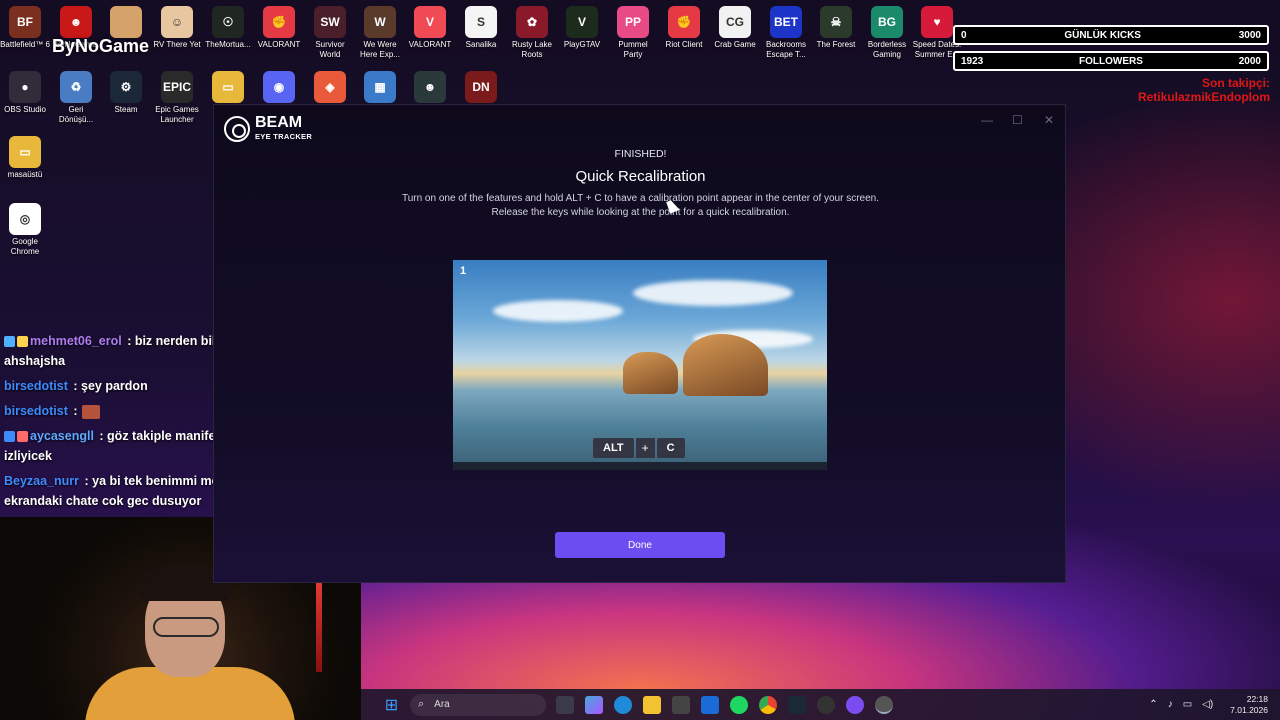 The image size is (1280, 720). Describe the element at coordinates (330, 49) in the screenshot. I see `desktop-icon-label: Survivor World` at that location.